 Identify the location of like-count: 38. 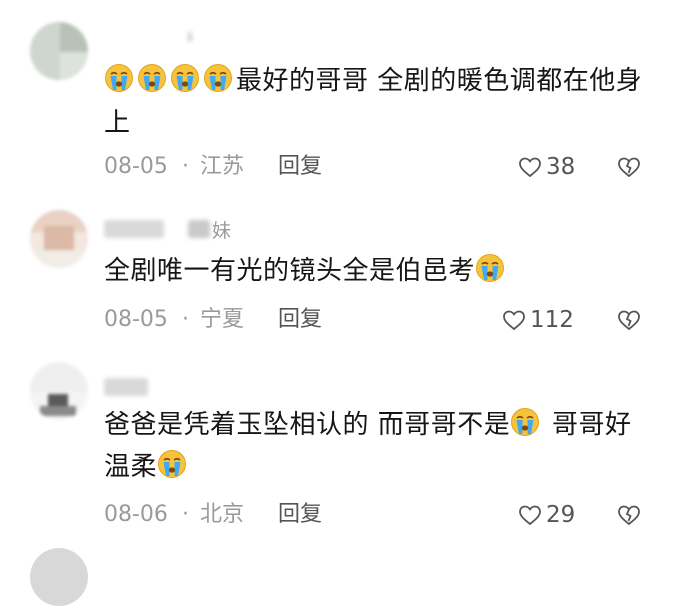
(561, 167).